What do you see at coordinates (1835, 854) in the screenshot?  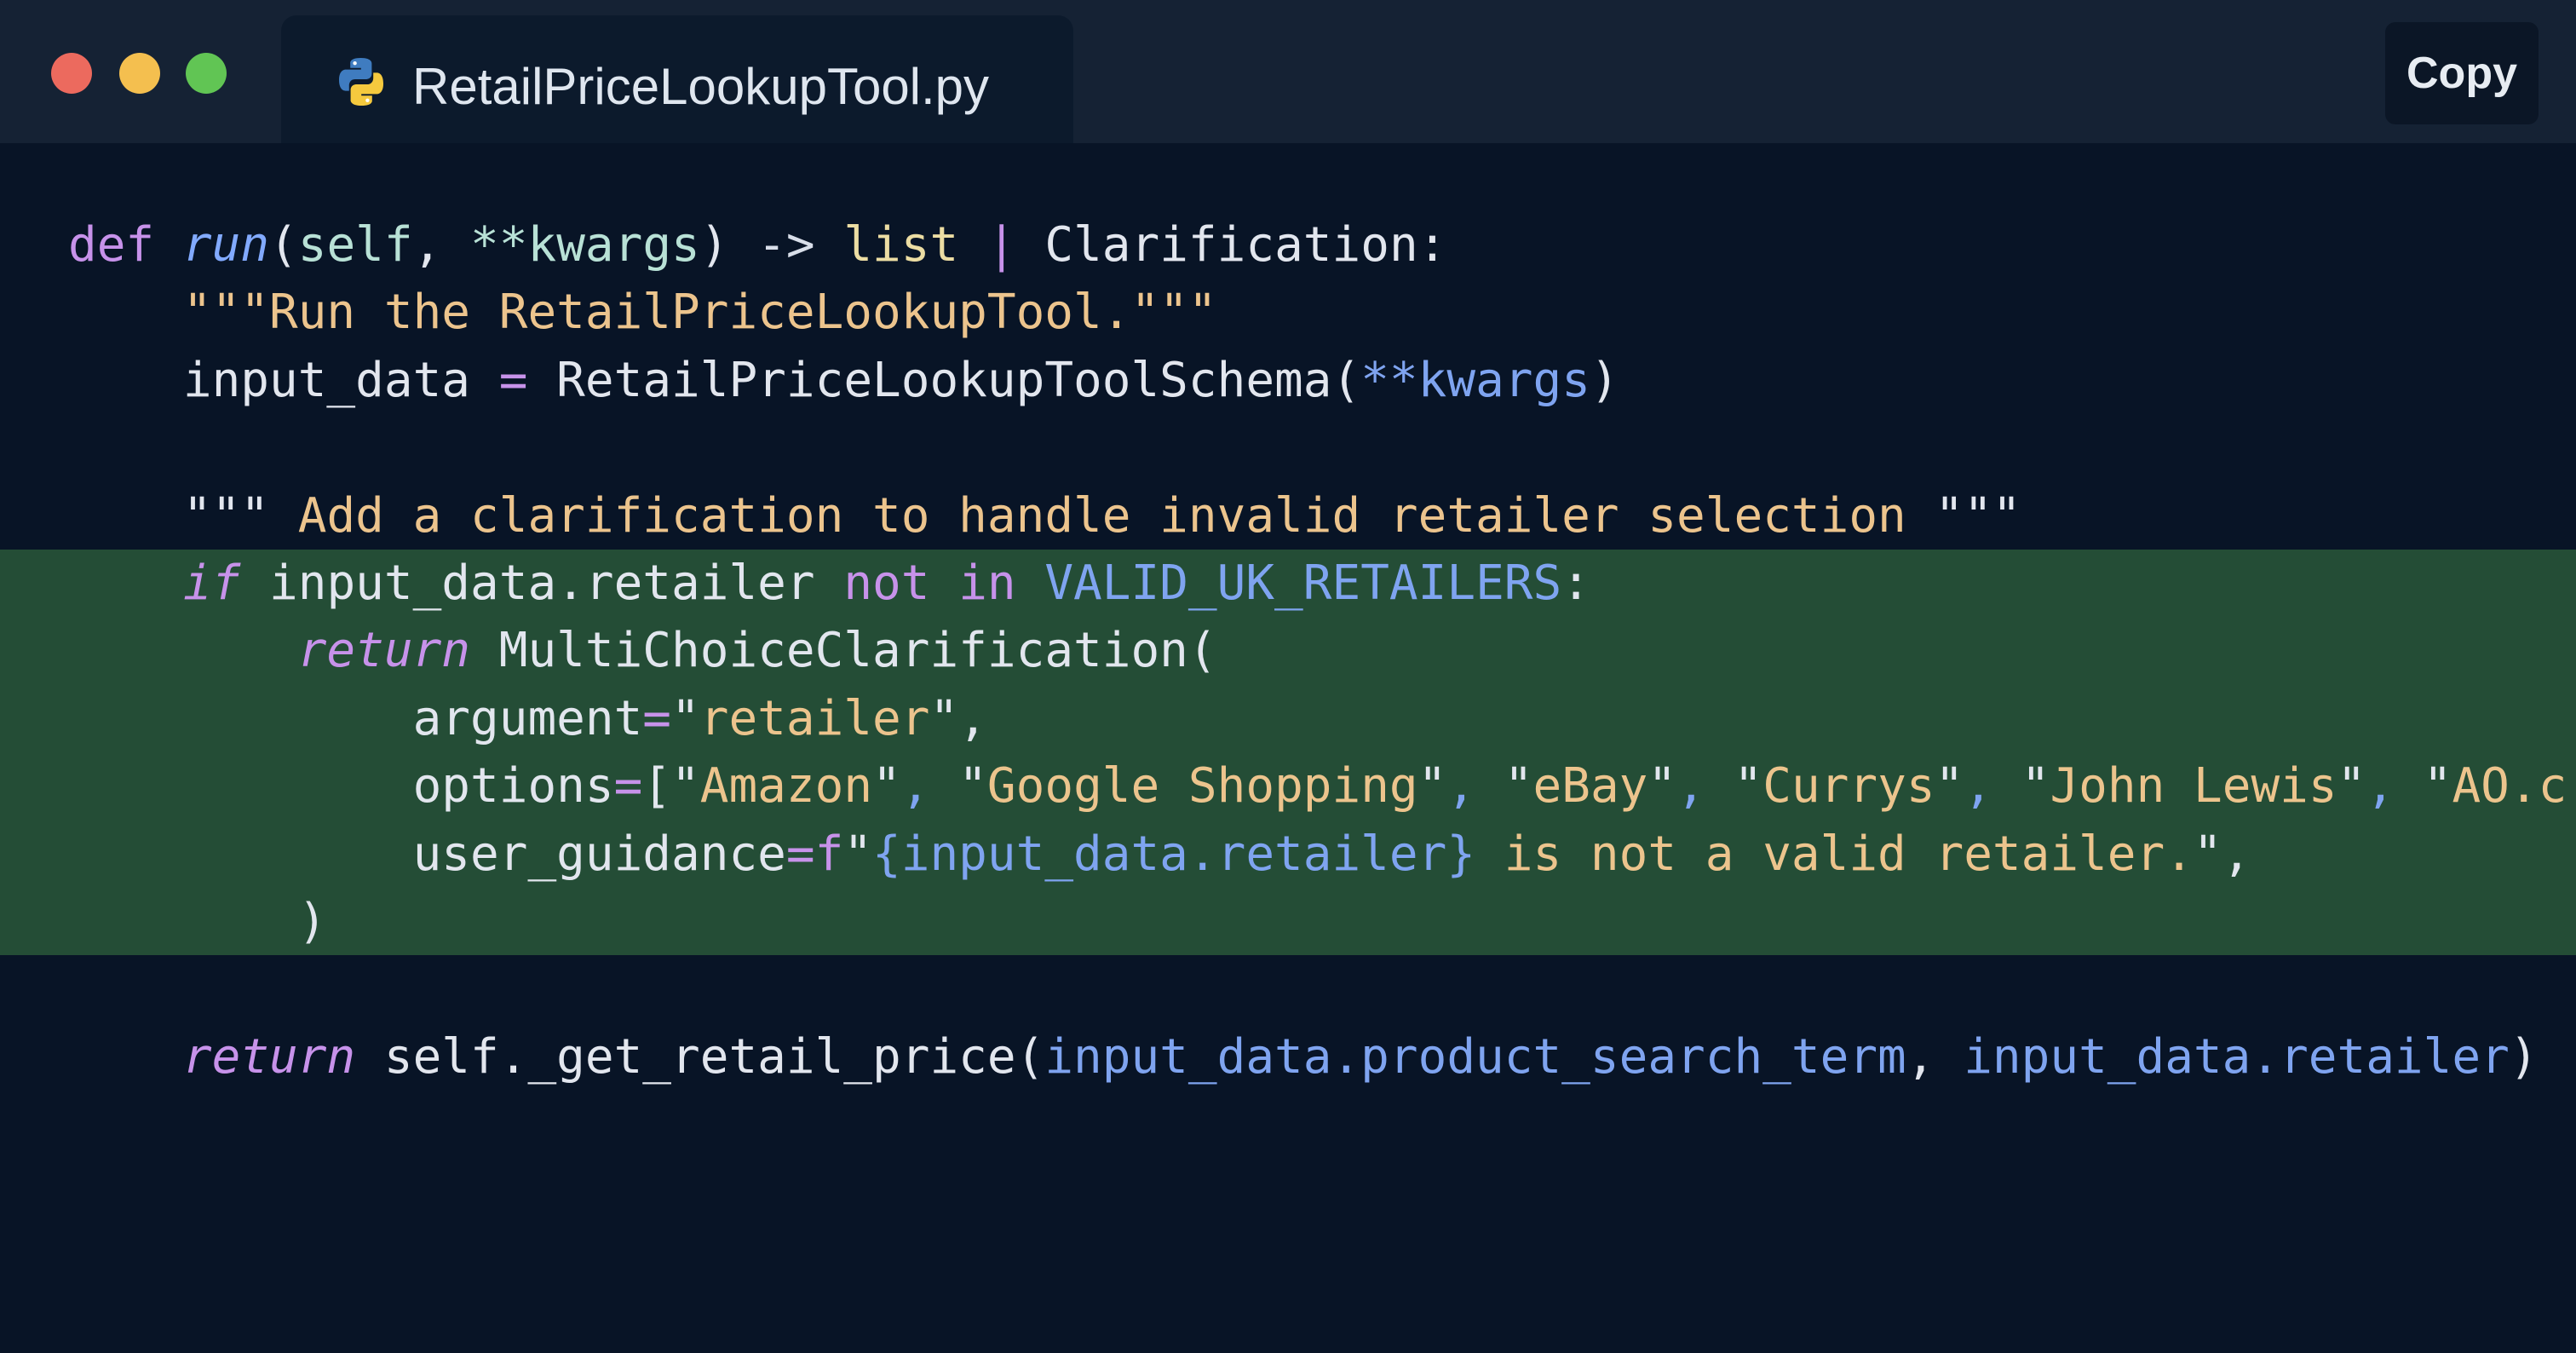 I see `string-value: is not a valid retailer.` at bounding box center [1835, 854].